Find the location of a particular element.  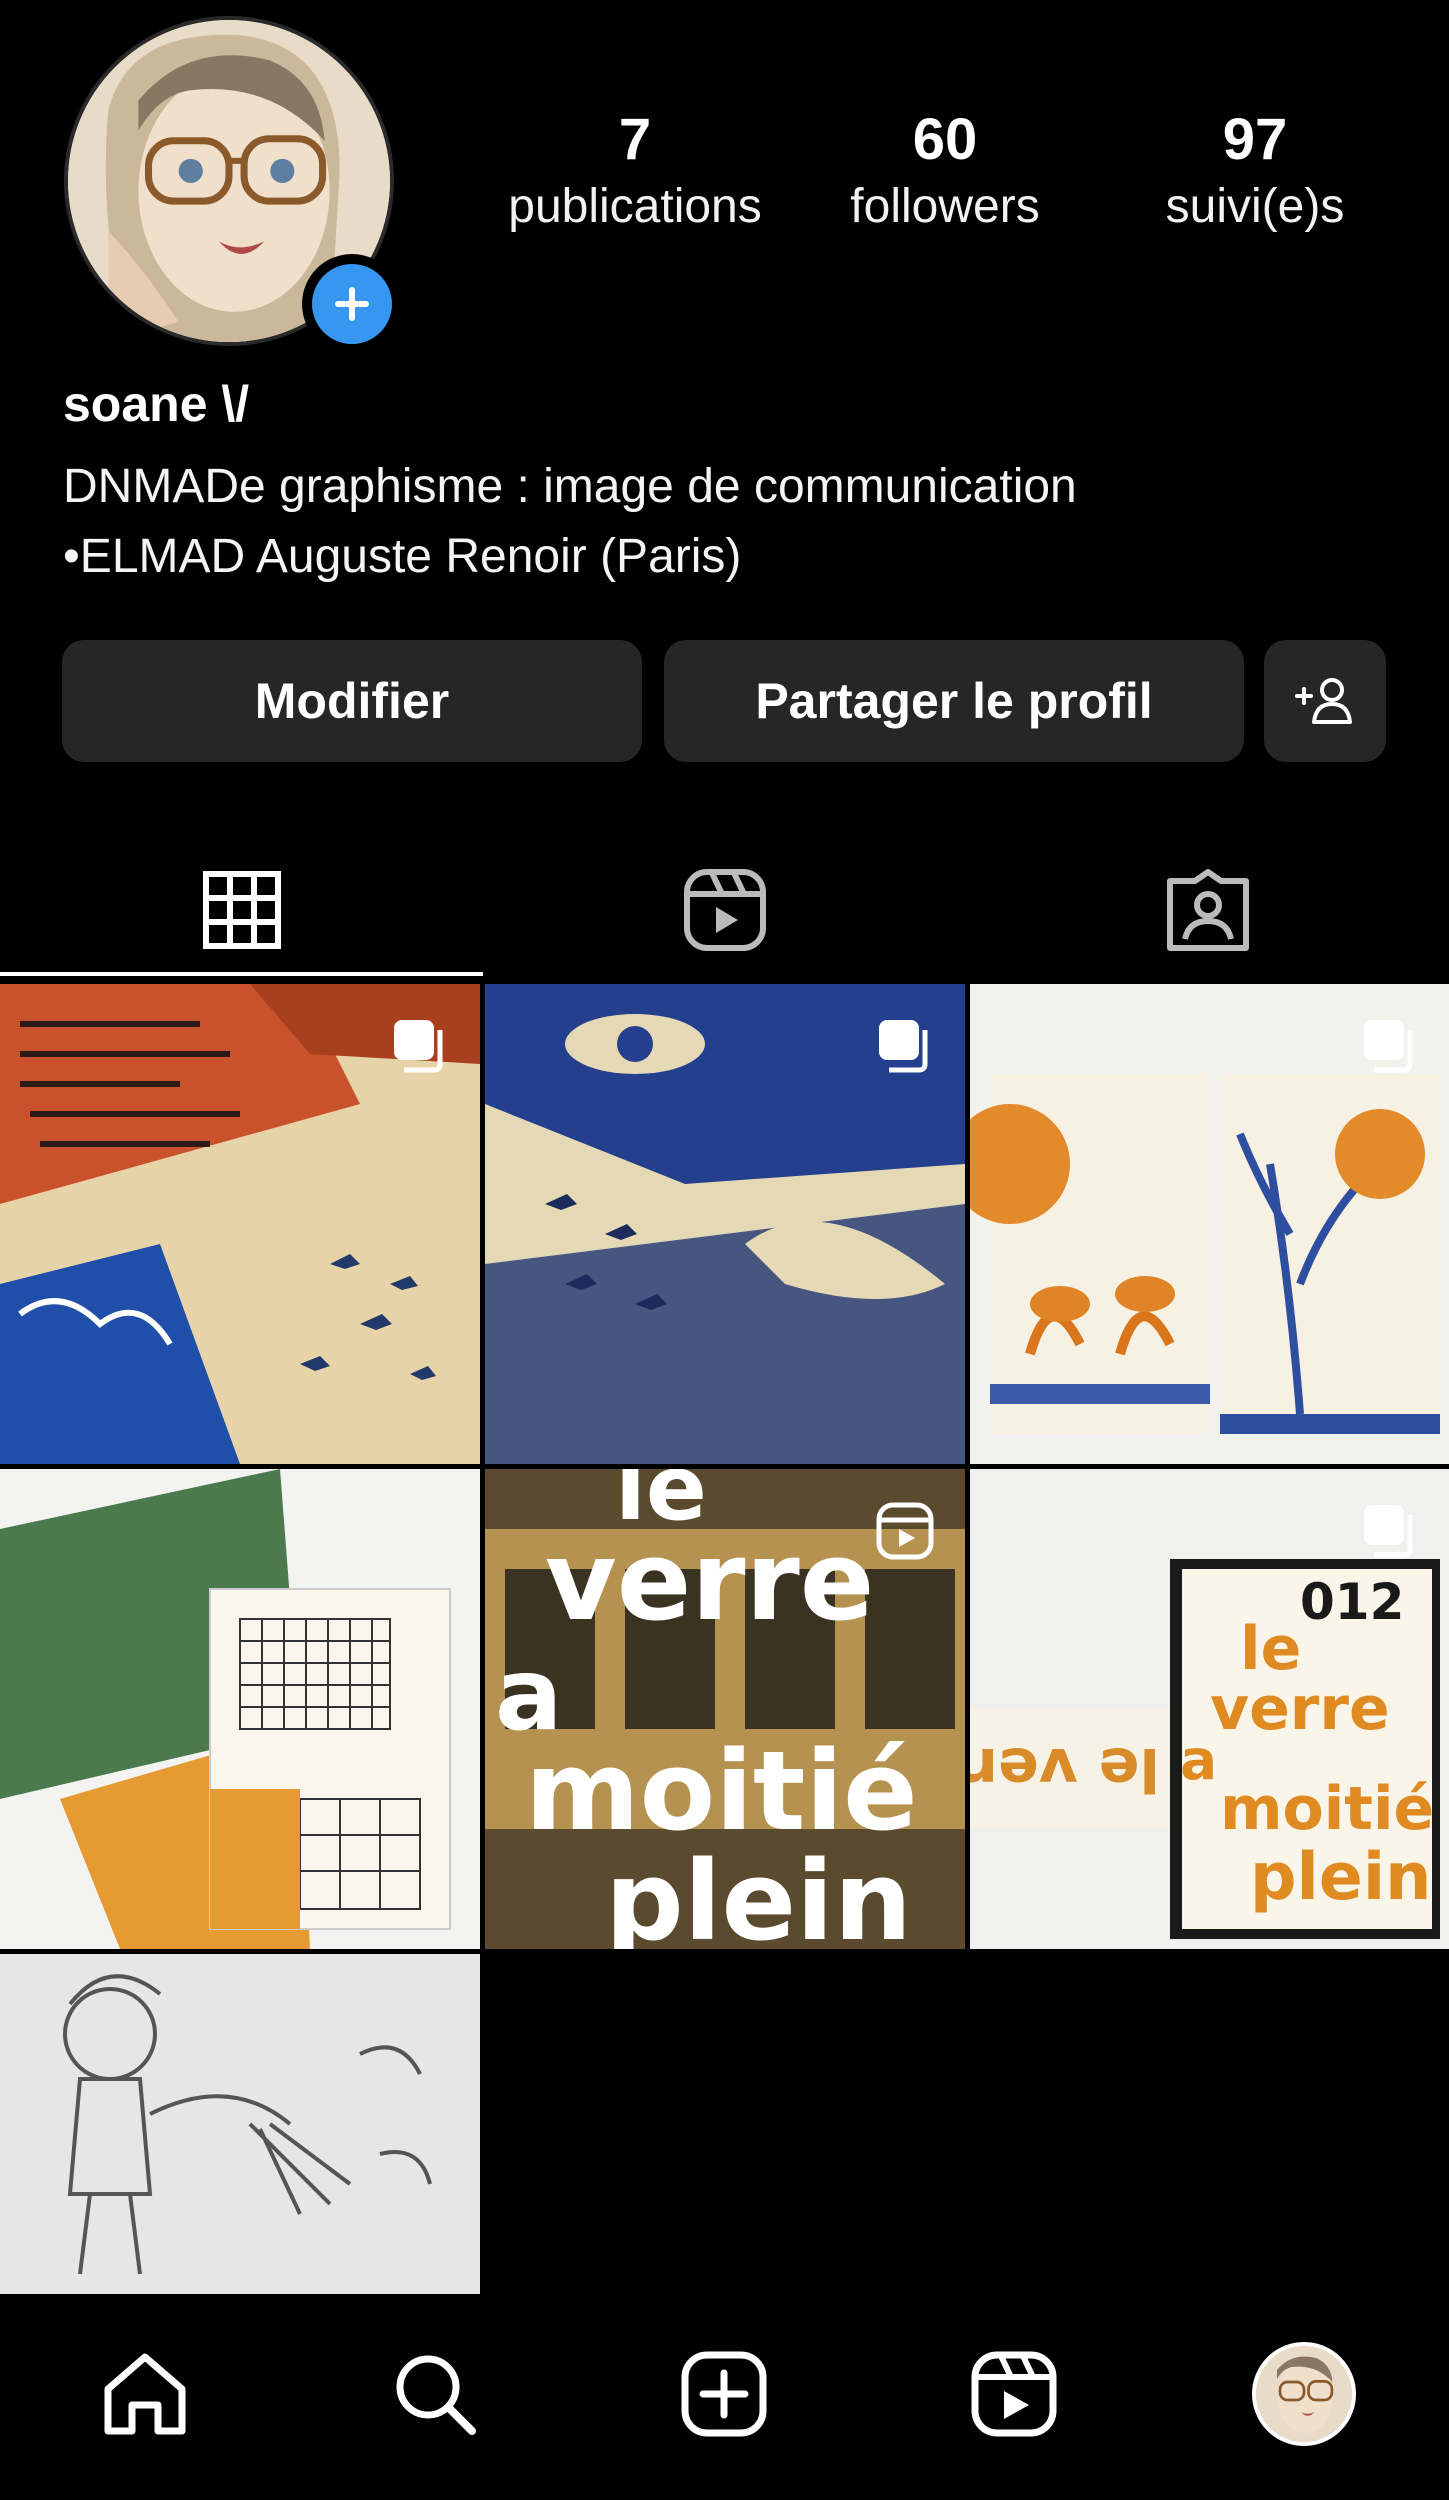

nav-create is located at coordinates (724, 2394).